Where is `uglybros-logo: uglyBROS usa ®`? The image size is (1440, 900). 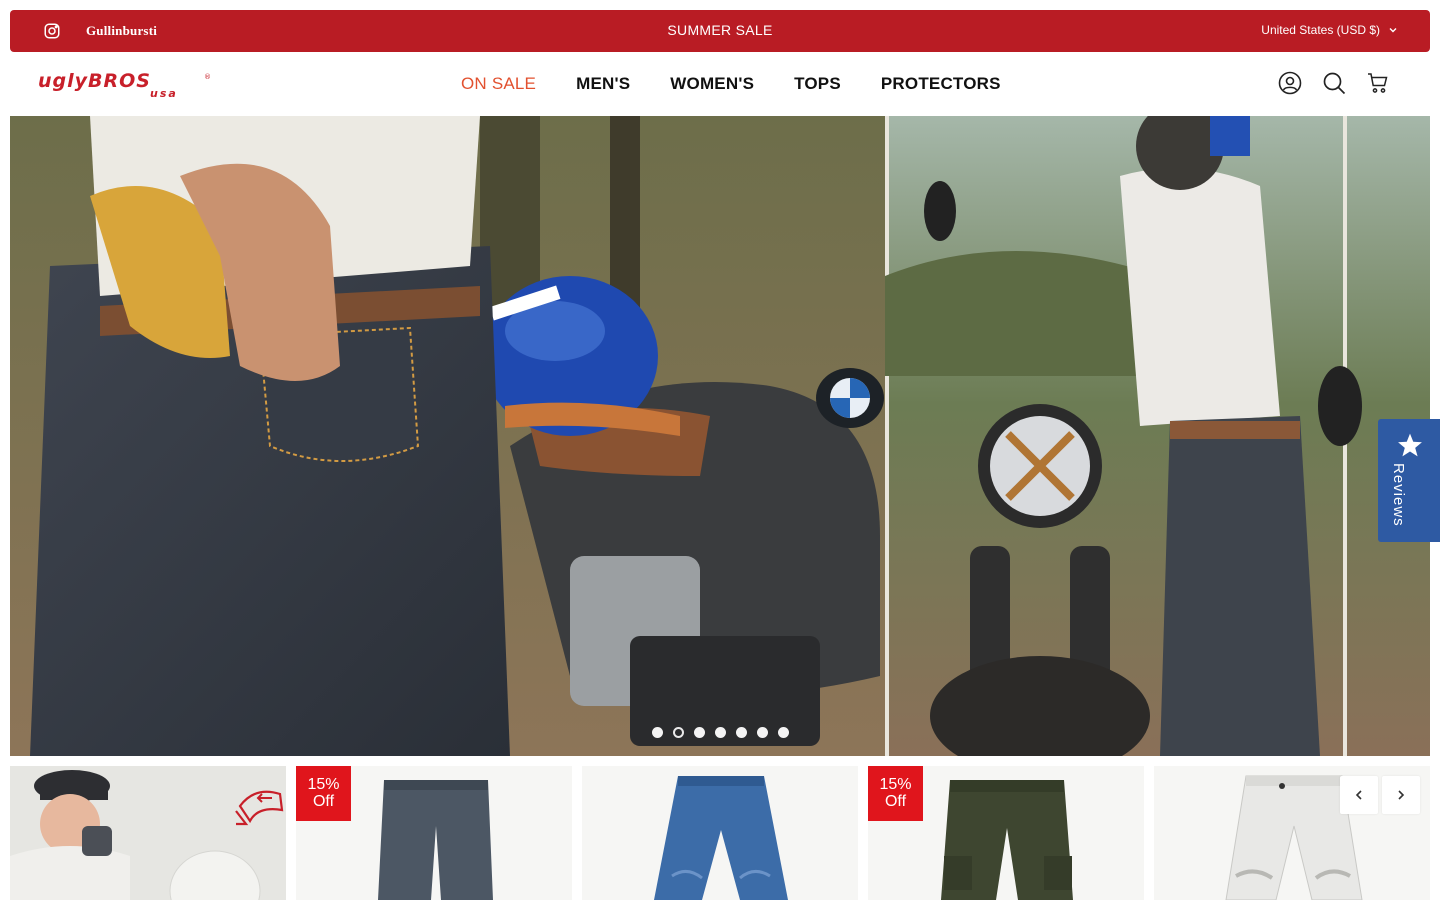 uglybros-logo: uglyBROS usa ® is located at coordinates (125, 84).